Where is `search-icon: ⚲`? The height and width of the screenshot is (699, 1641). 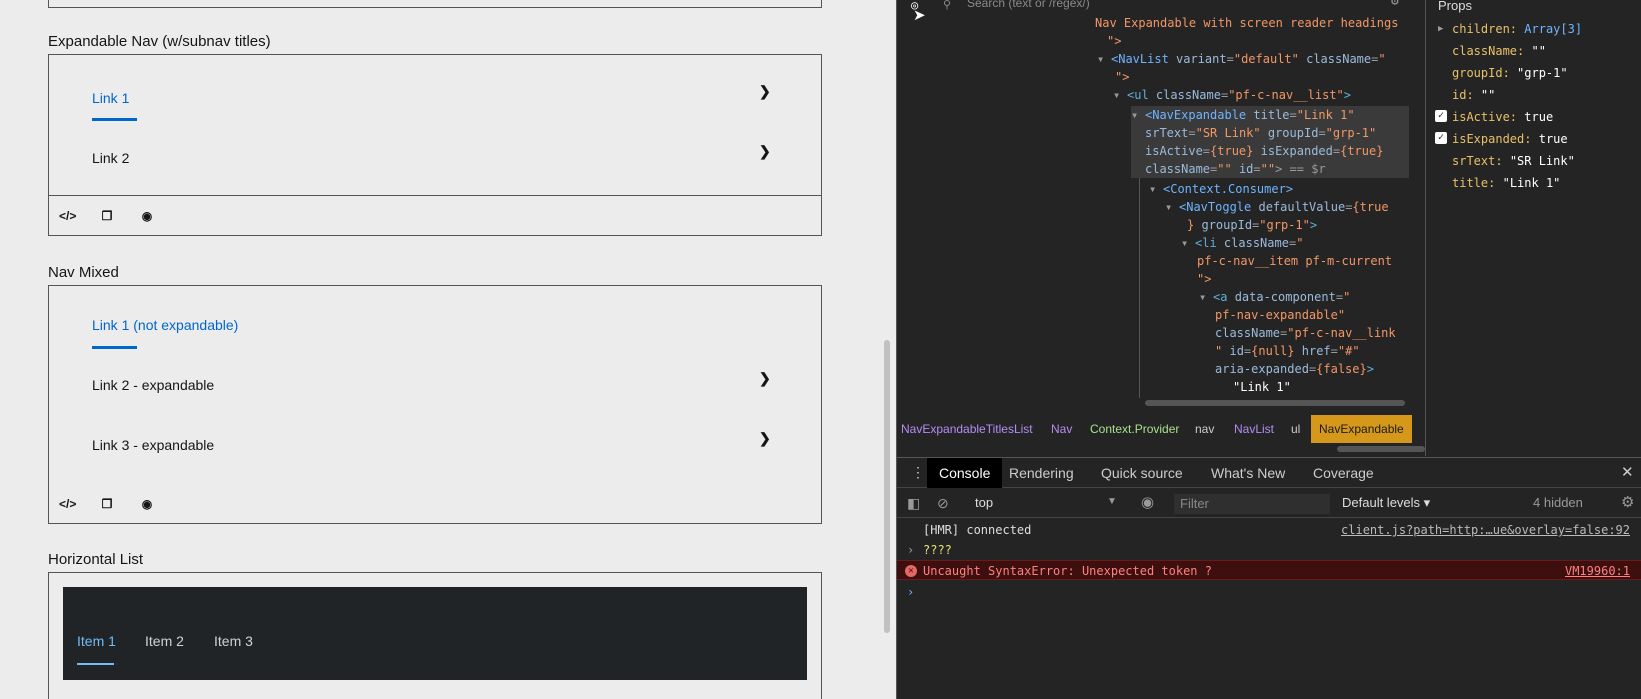 search-icon: ⚲ is located at coordinates (947, 5).